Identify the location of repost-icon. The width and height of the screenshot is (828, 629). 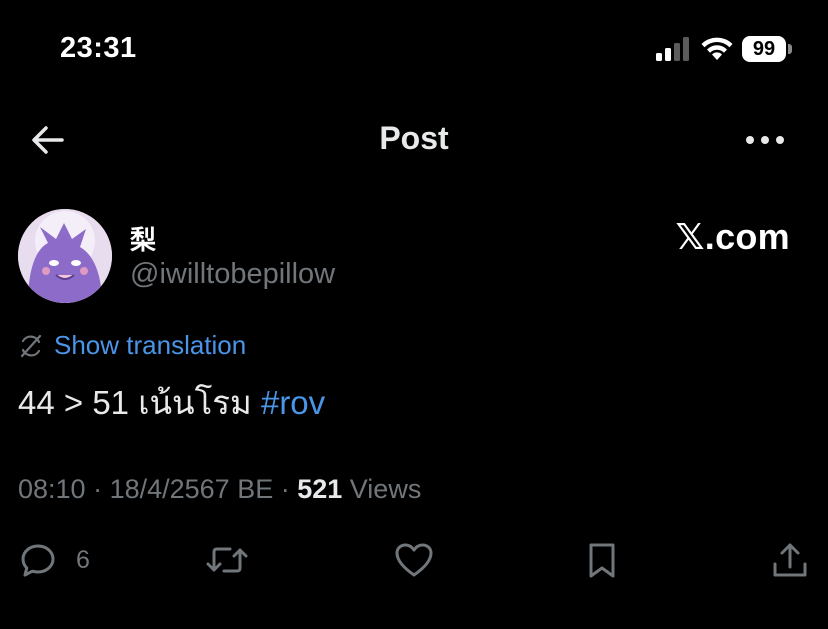
(227, 560).